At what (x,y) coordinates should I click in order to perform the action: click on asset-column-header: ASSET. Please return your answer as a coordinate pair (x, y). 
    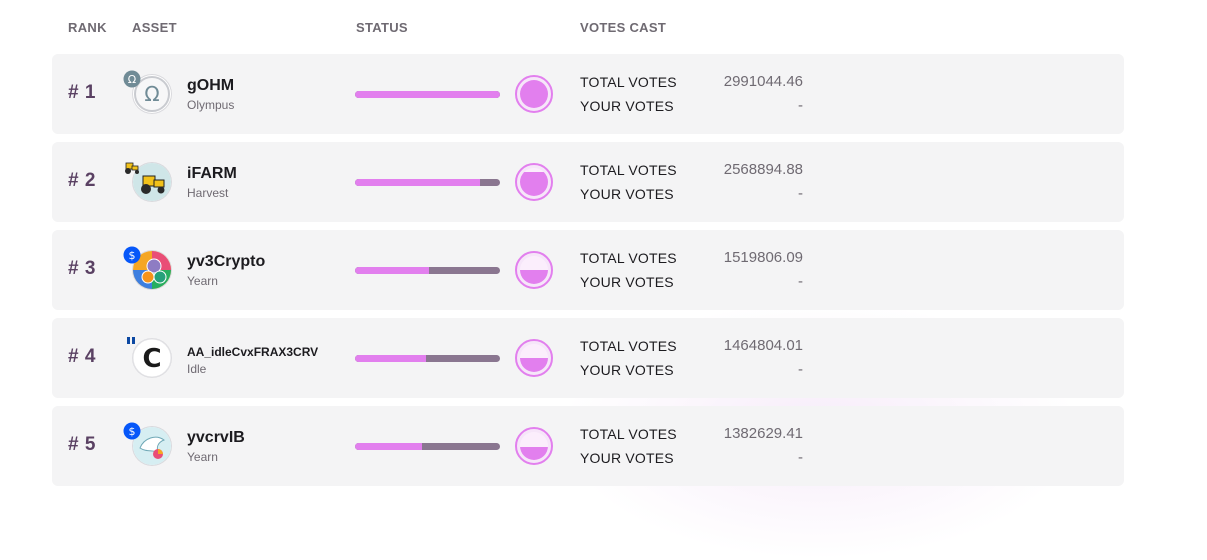
    Looking at the image, I should click on (154, 27).